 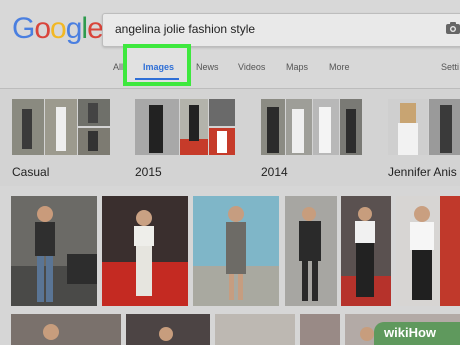 I want to click on search-box: angelina jolie fashion style, so click(x=281, y=30).